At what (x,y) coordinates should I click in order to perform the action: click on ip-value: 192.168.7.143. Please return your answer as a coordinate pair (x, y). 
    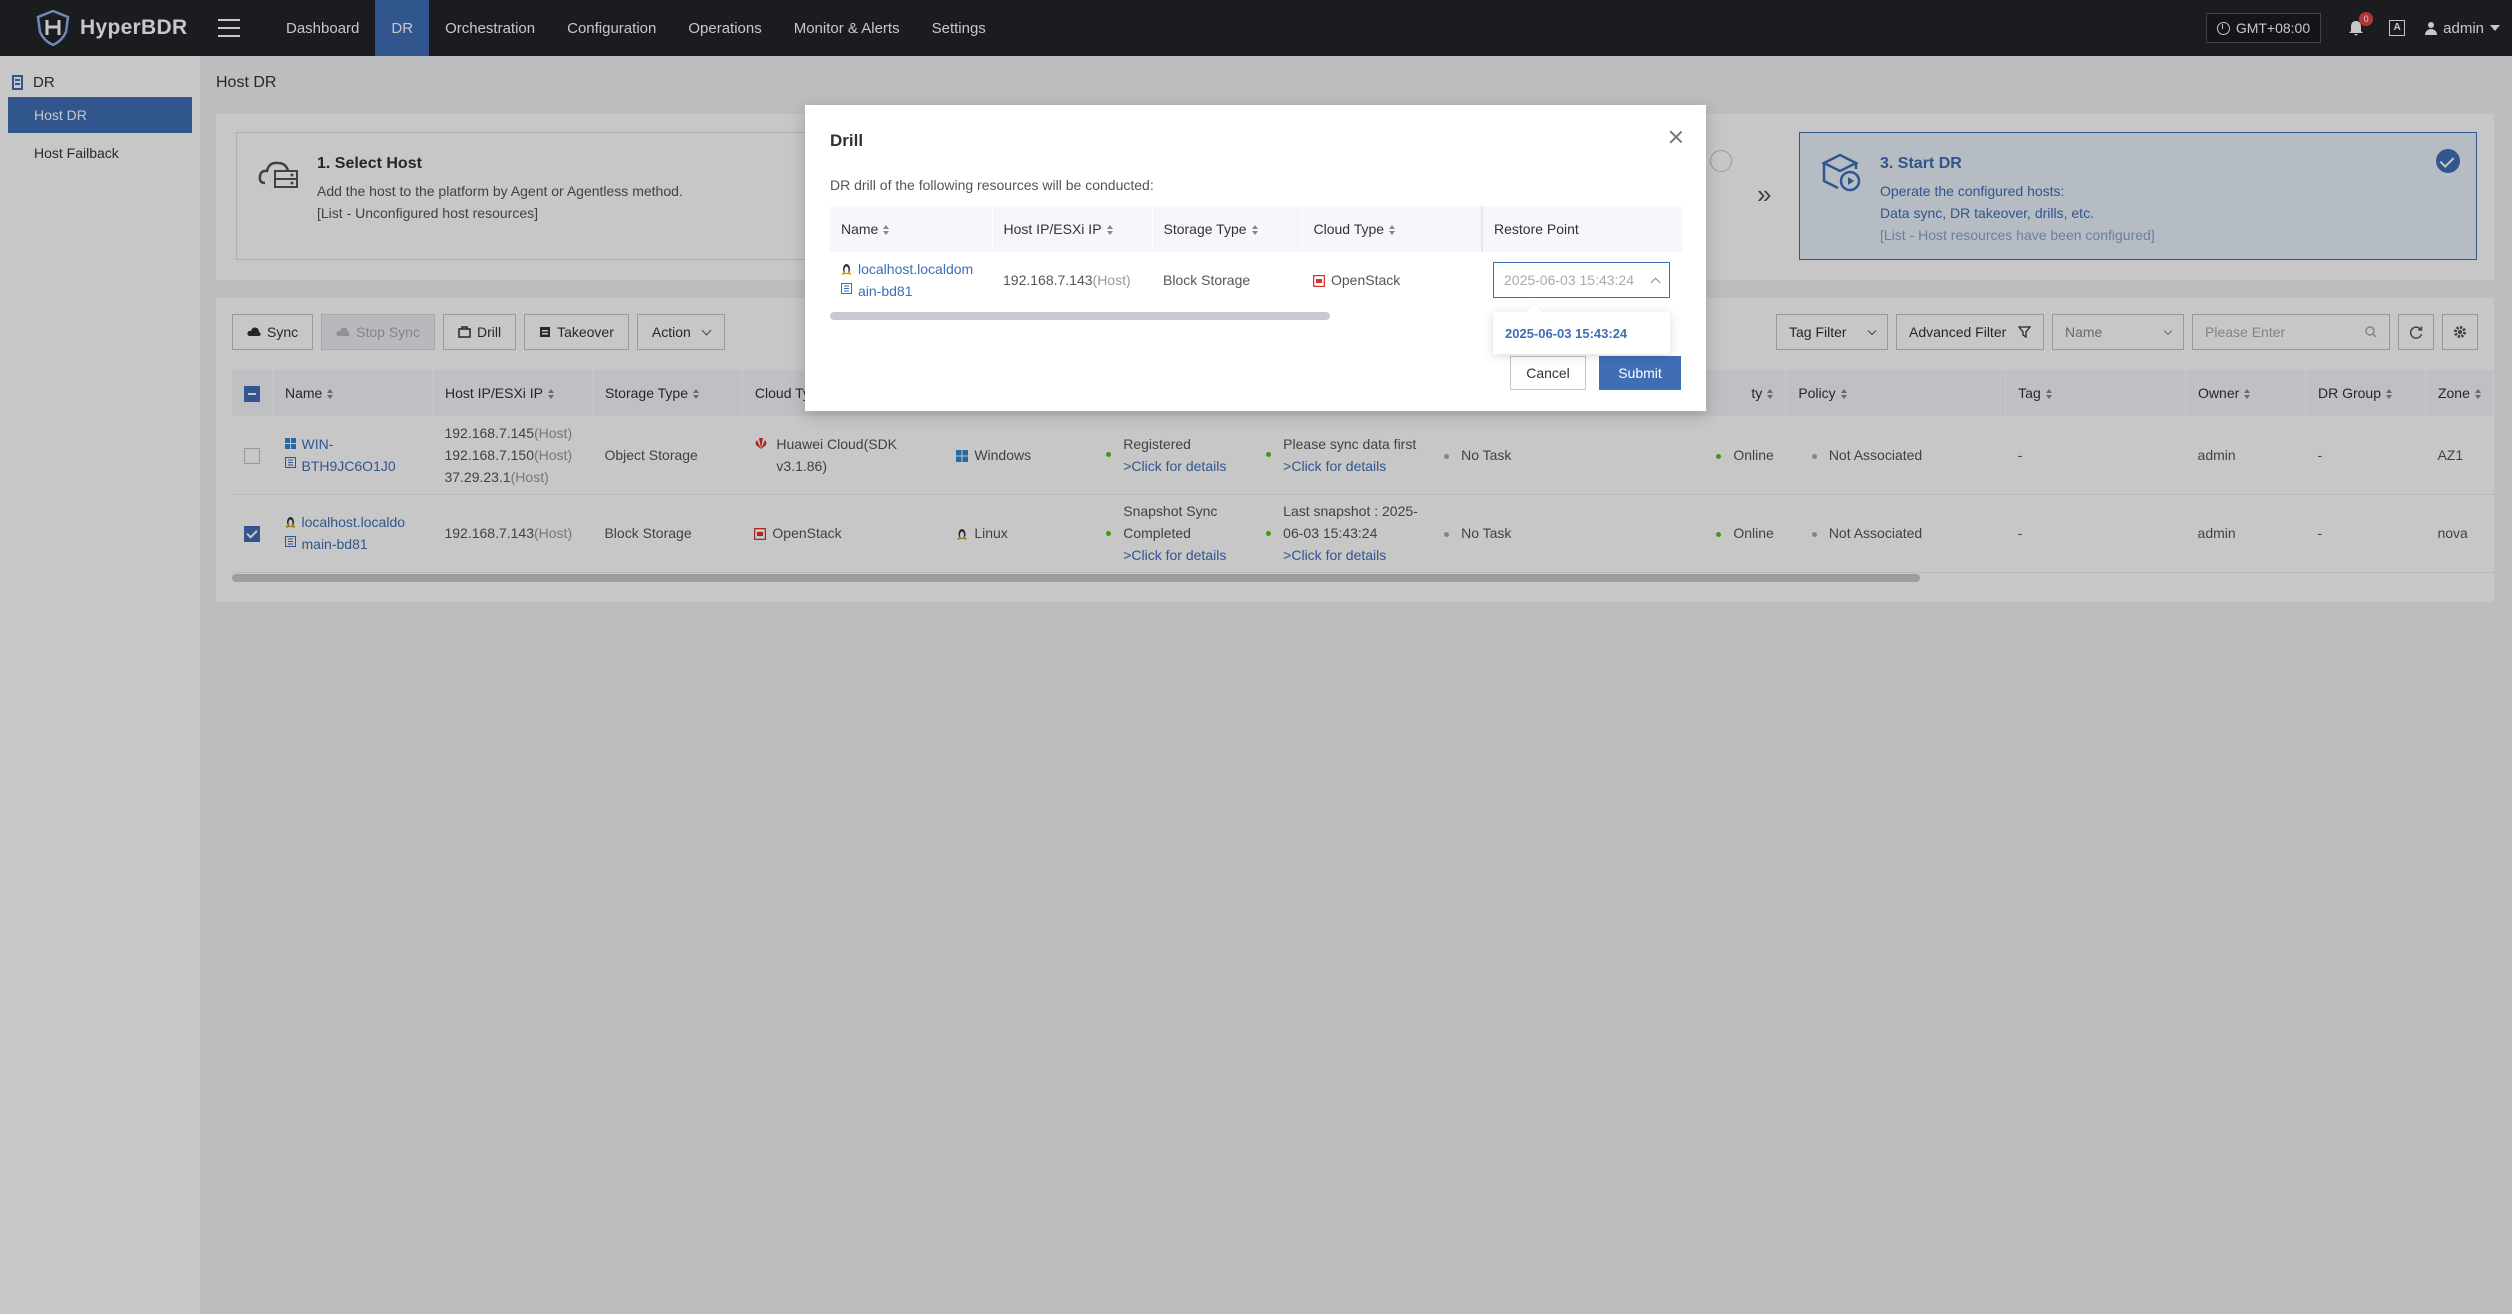
    Looking at the image, I should click on (1048, 280).